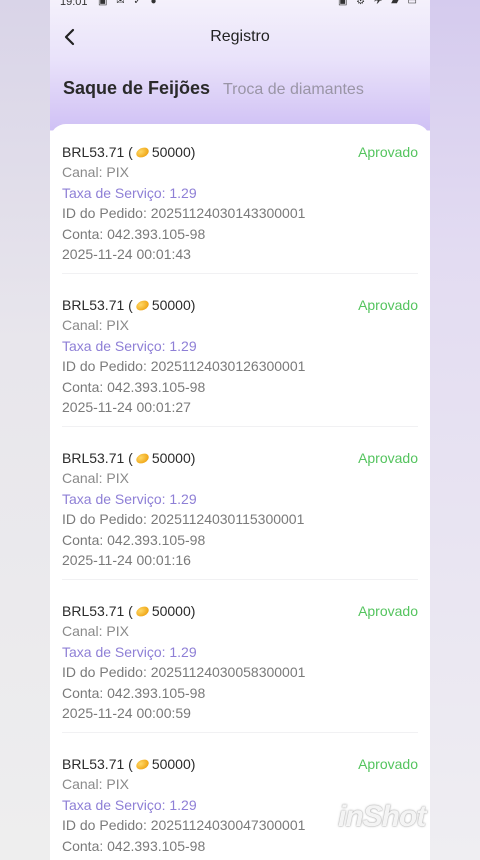 The width and height of the screenshot is (480, 860). I want to click on datetime-text: 2025-11-24 00:01:43, so click(126, 254).